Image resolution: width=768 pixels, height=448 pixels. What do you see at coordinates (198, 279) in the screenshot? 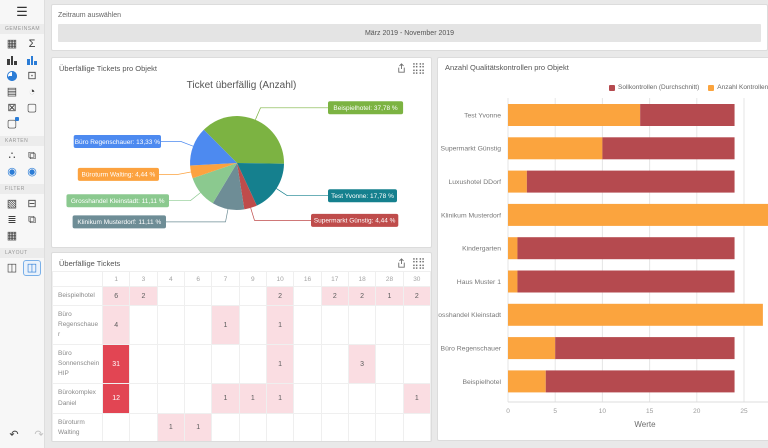
I see `table-column-header: 6` at bounding box center [198, 279].